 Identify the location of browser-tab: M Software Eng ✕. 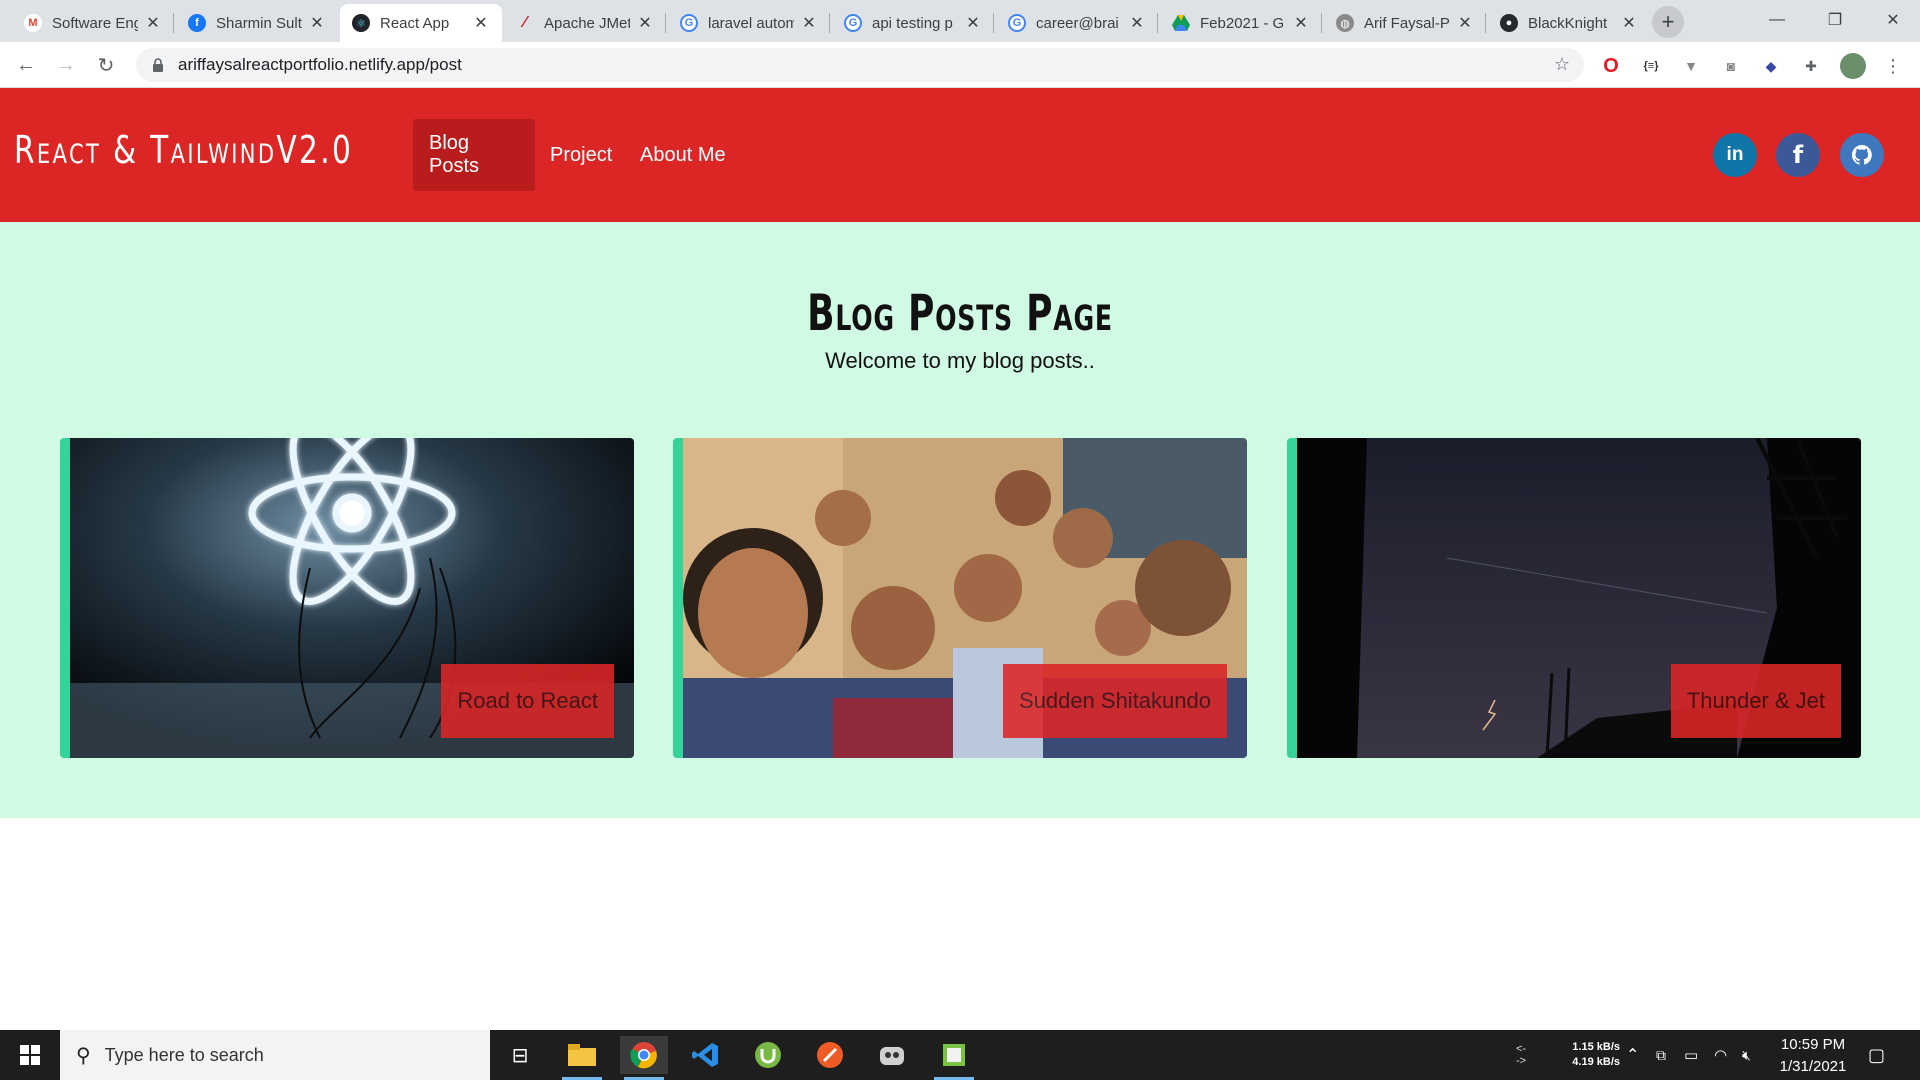
(93, 23).